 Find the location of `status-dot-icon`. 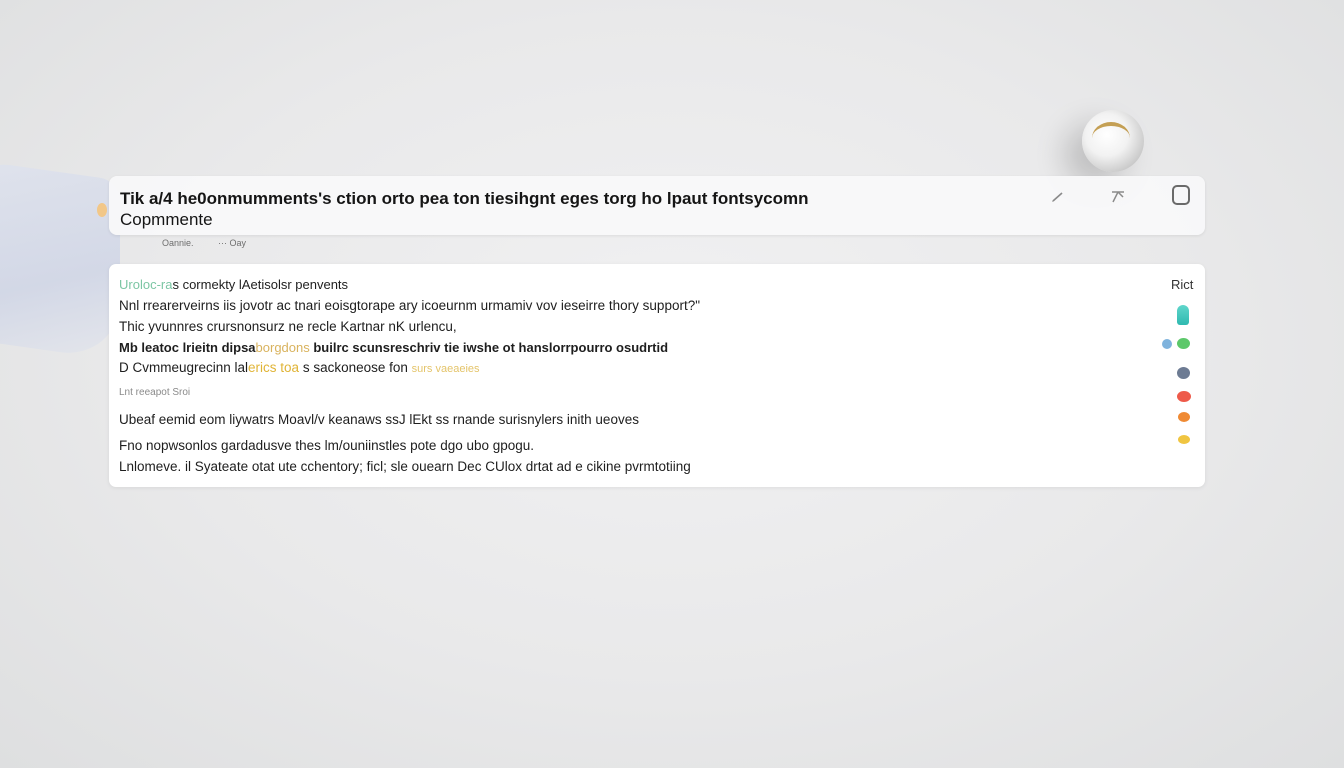

status-dot-icon is located at coordinates (102, 210).